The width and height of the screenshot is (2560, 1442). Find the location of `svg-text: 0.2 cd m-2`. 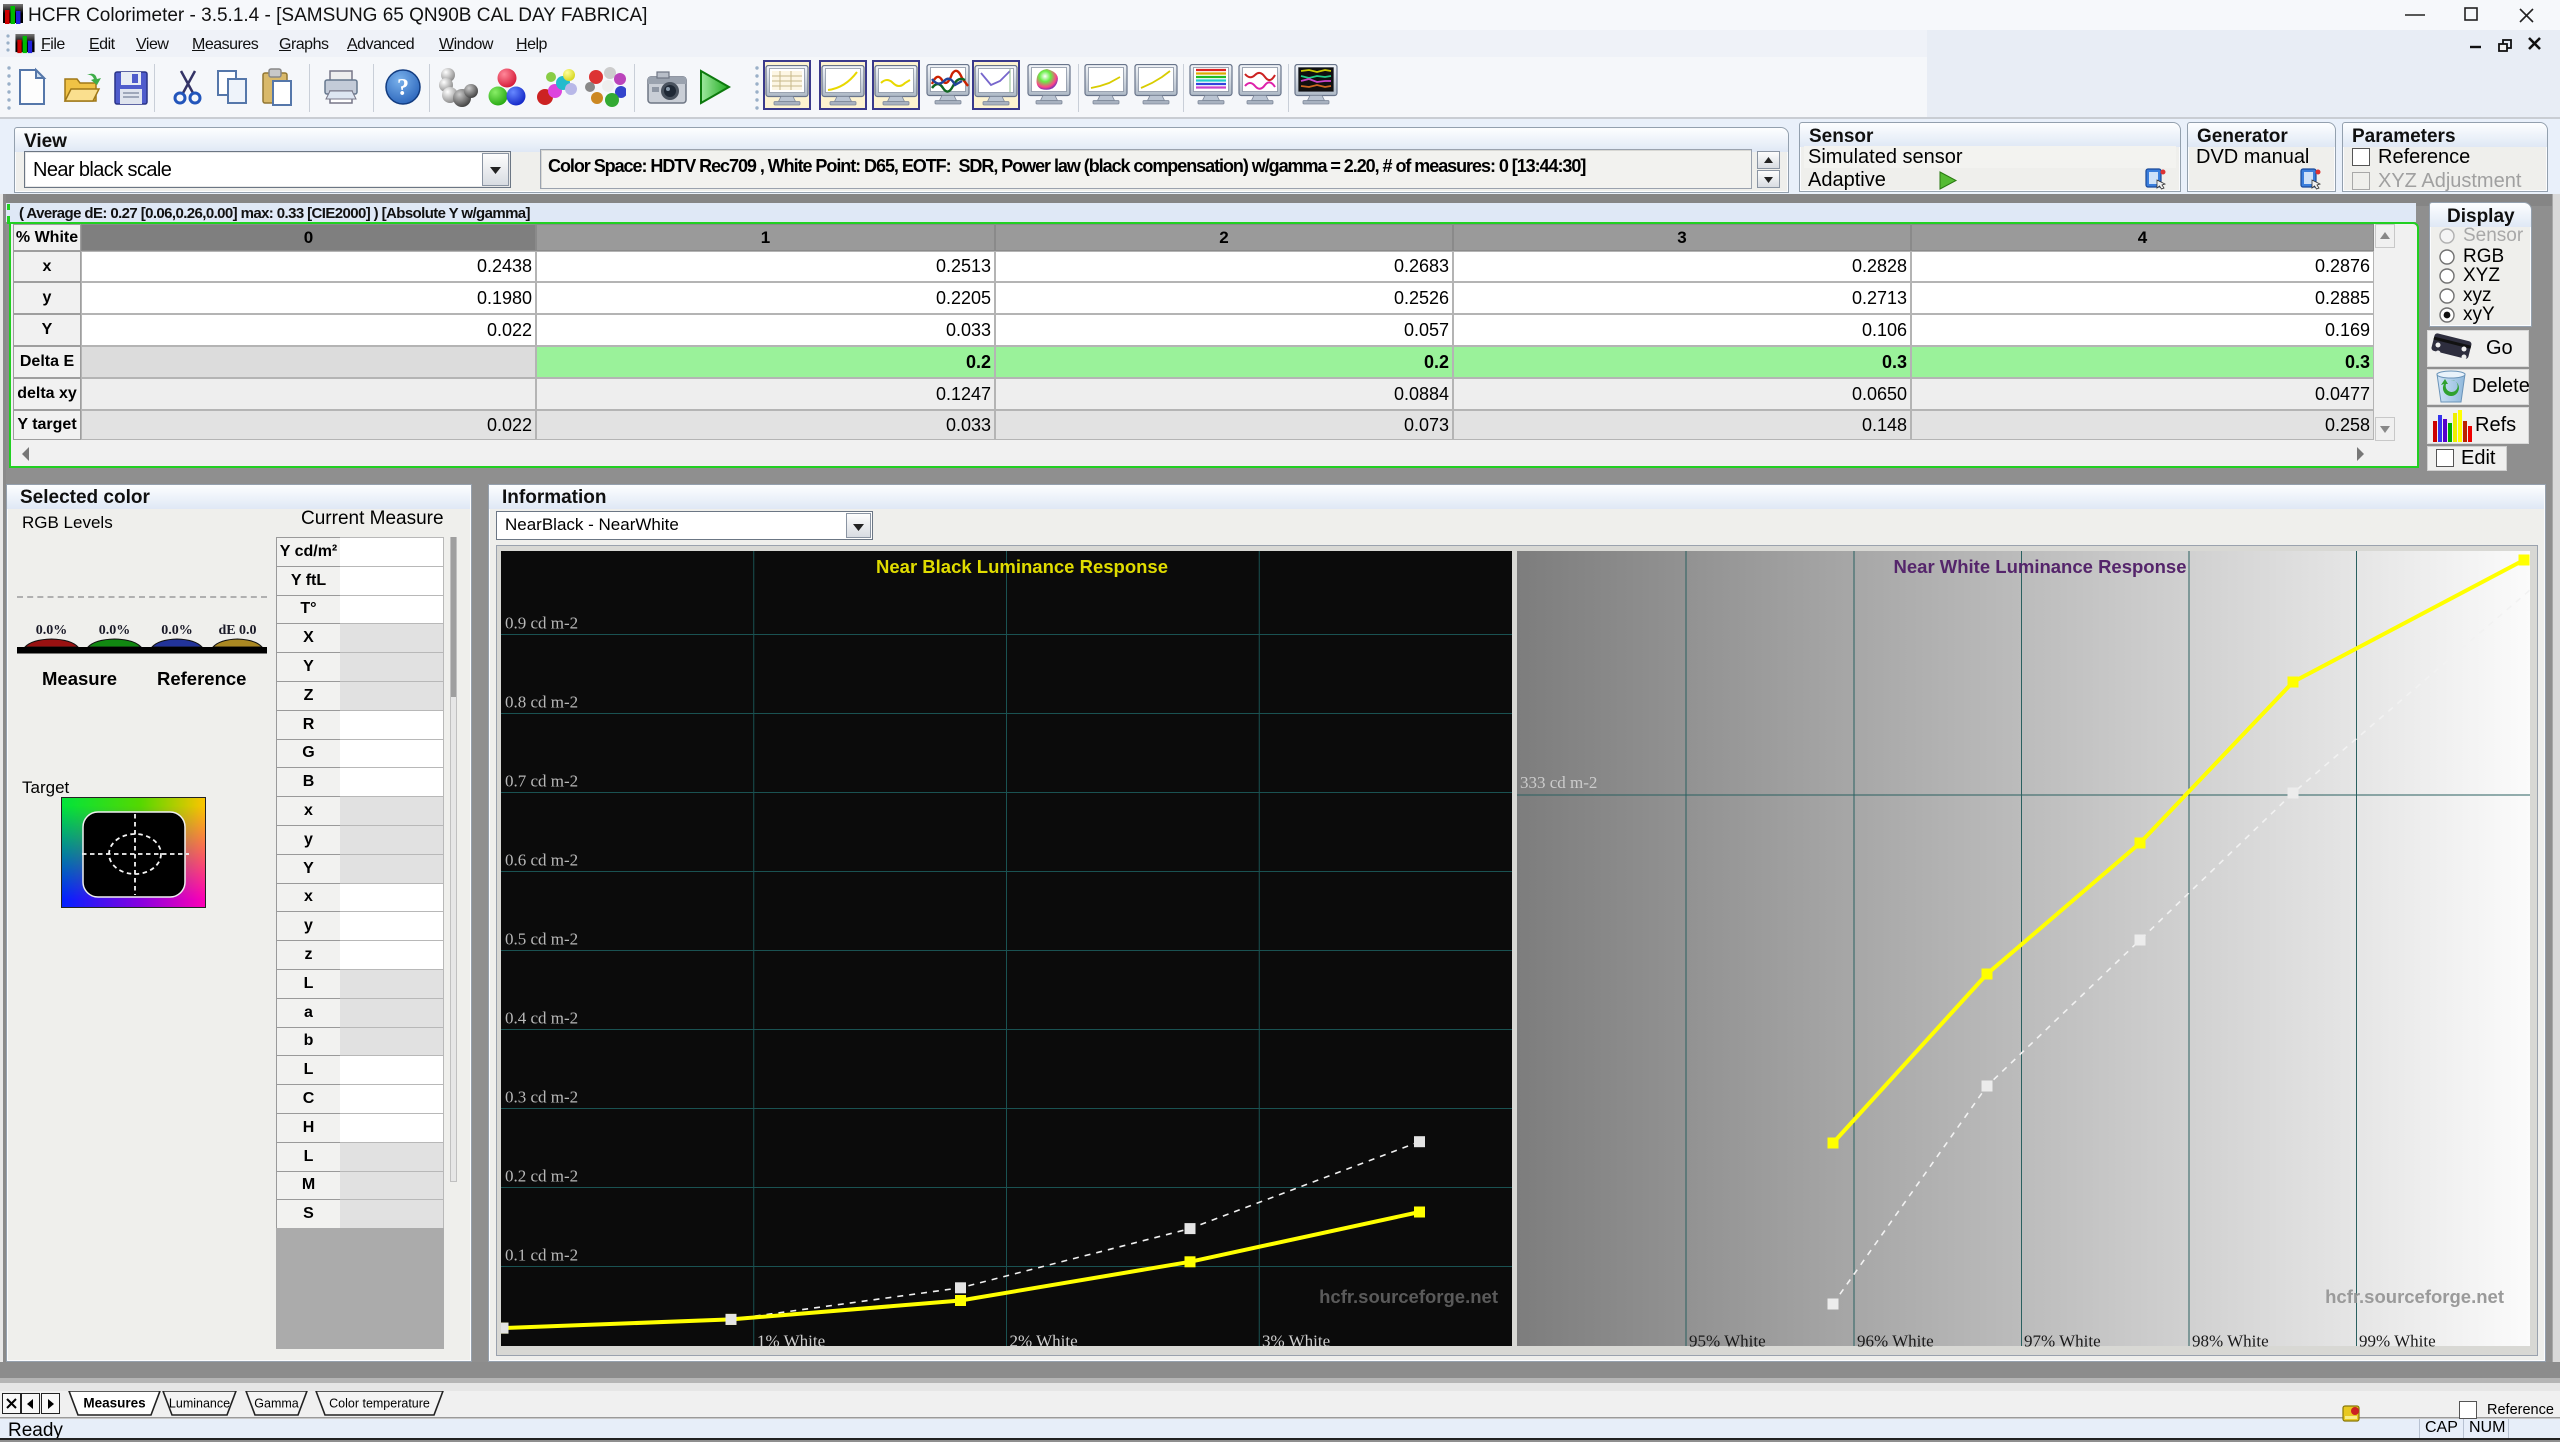

svg-text: 0.2 cd m-2 is located at coordinates (541, 1176).